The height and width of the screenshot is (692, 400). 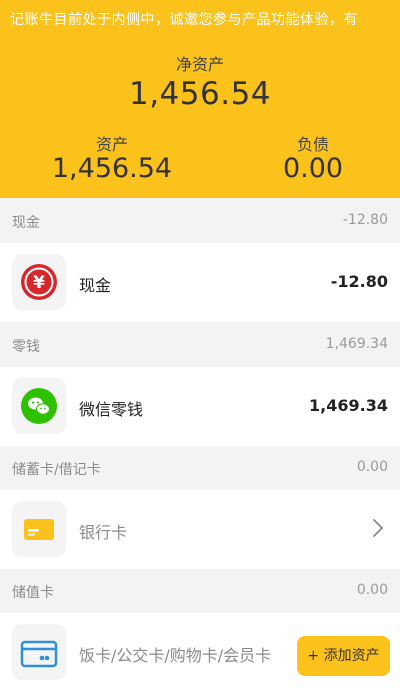 I want to click on section-header-cash: 现金 -12.80, so click(x=200, y=221).